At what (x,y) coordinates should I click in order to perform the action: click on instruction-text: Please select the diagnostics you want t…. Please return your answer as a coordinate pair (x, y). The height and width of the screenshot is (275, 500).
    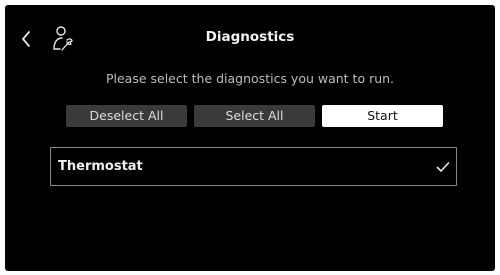
    Looking at the image, I should click on (250, 78).